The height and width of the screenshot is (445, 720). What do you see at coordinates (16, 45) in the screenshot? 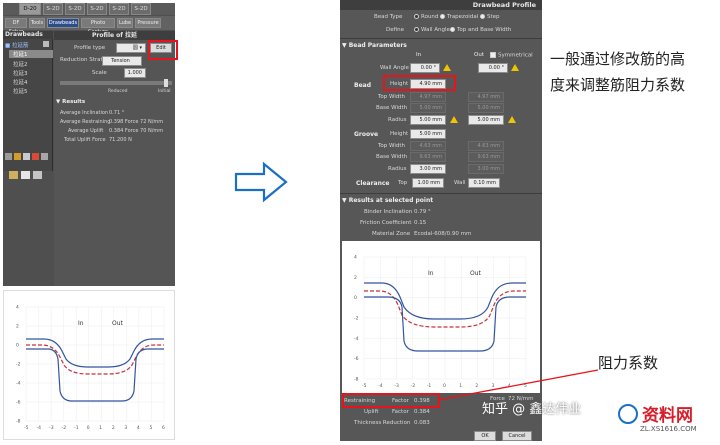
I see `list-root: ■ 拉延筋` at bounding box center [16, 45].